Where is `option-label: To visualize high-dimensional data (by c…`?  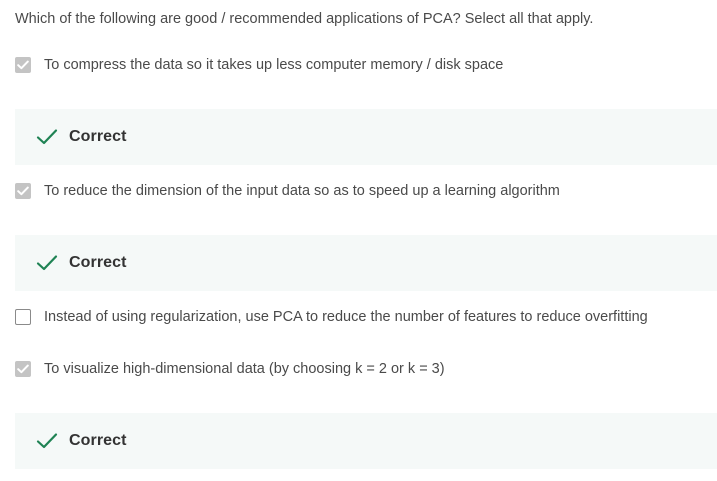
option-label: To visualize high-dimensional data (by c… is located at coordinates (244, 369).